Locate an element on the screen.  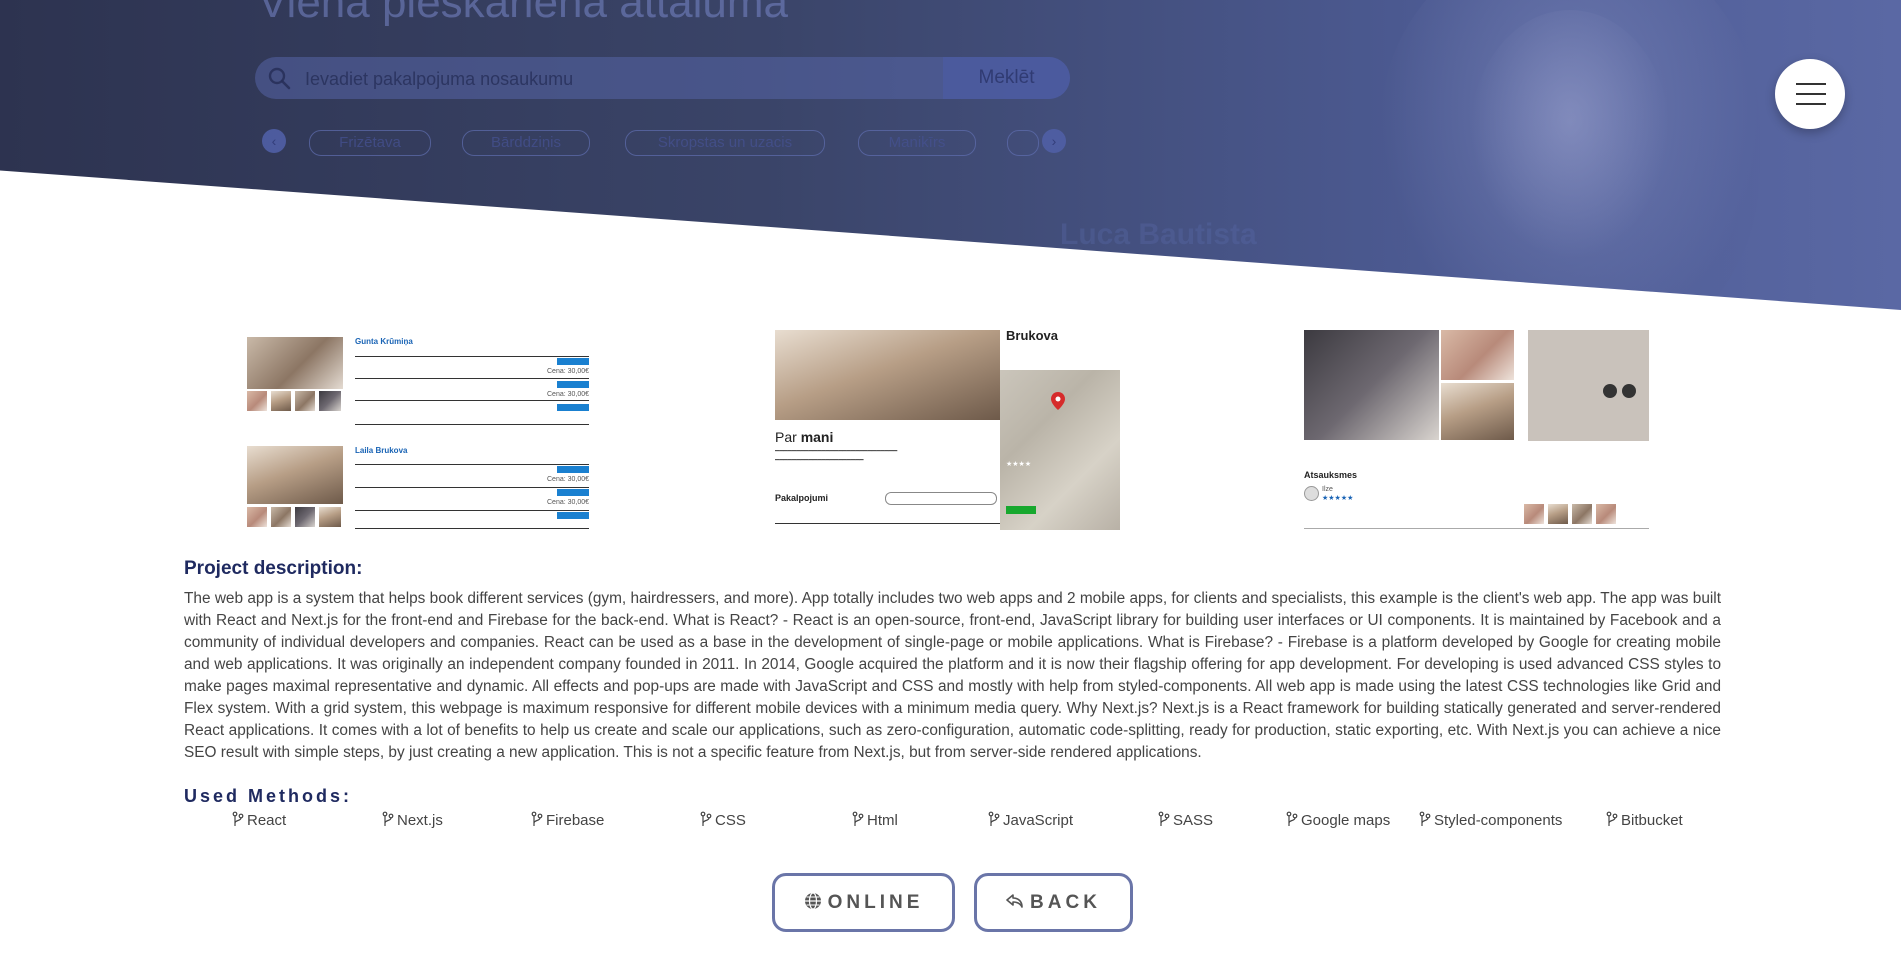
used-method-label: Bitbucket is located at coordinates (1652, 820).